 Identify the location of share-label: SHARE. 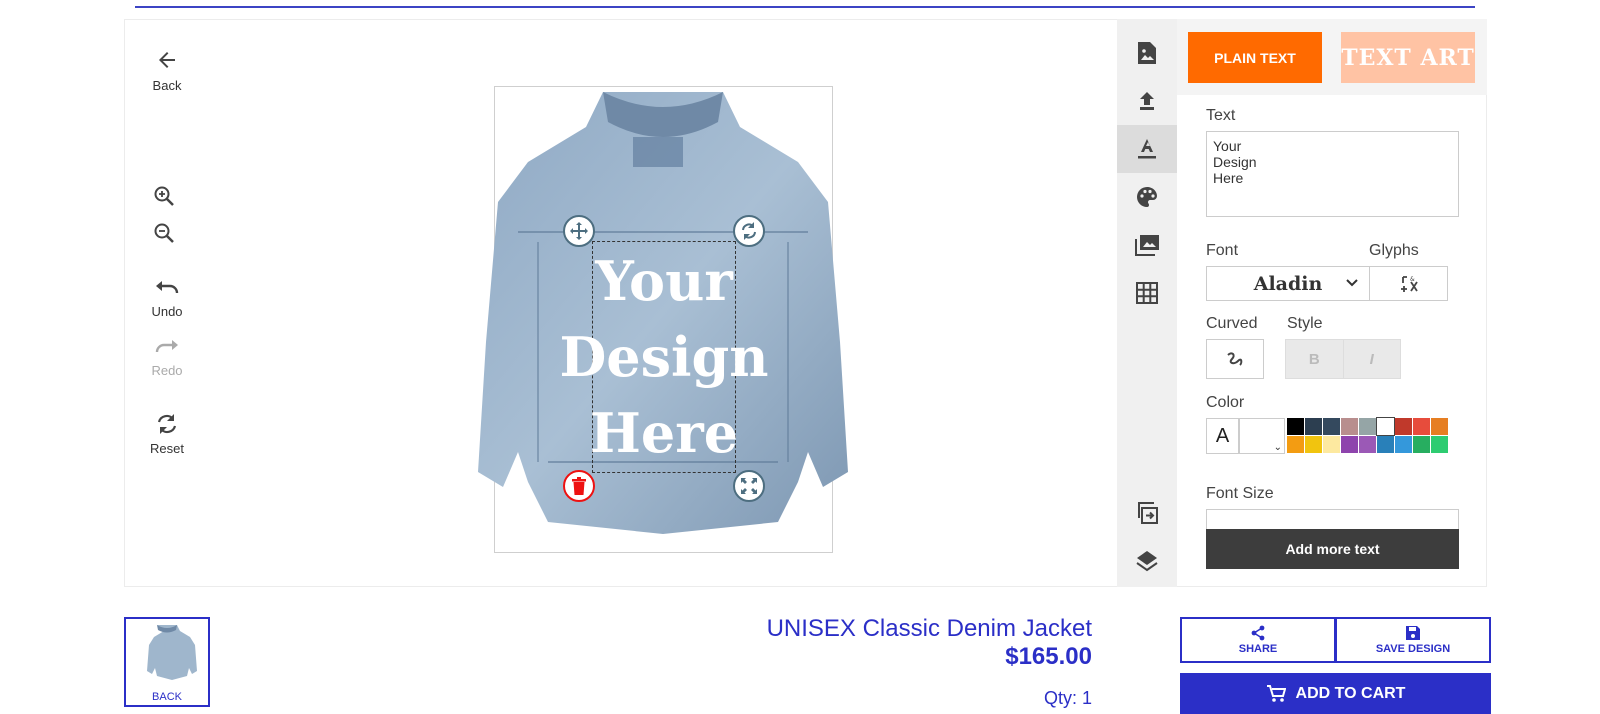
(1258, 649).